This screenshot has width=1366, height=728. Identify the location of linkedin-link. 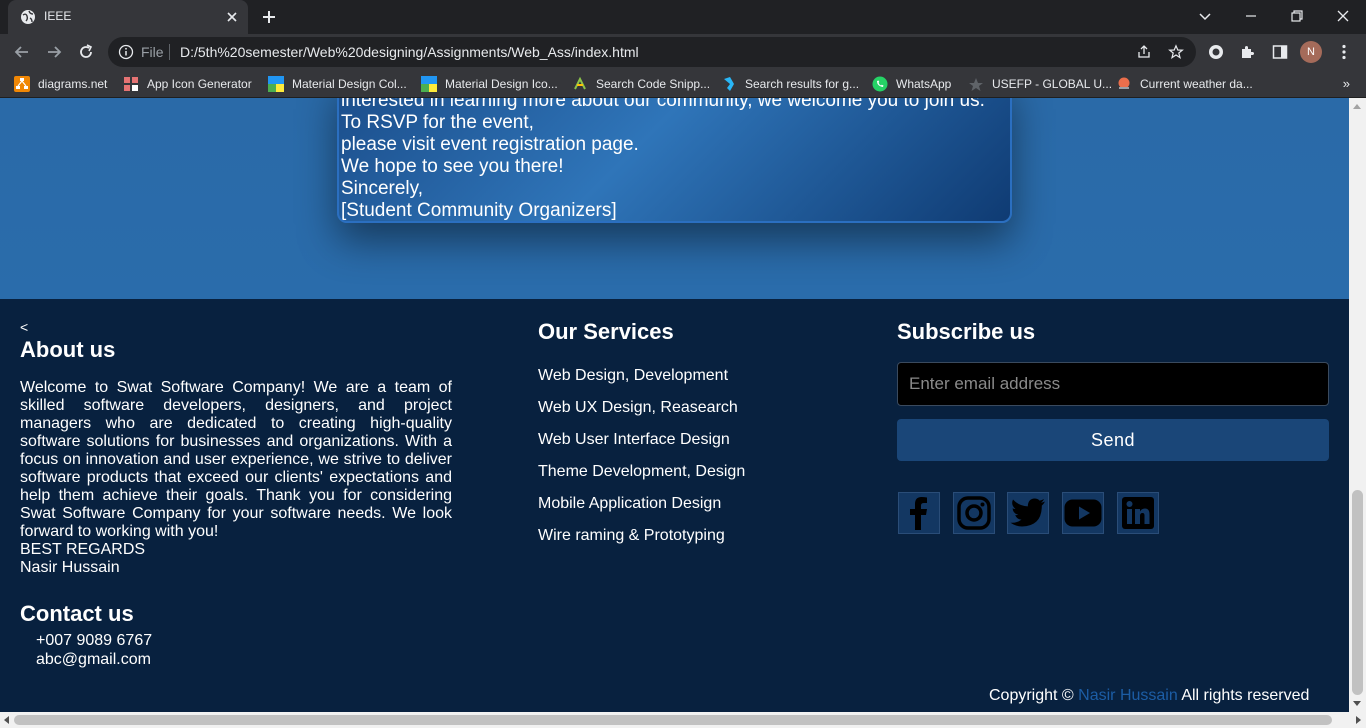
(1138, 513).